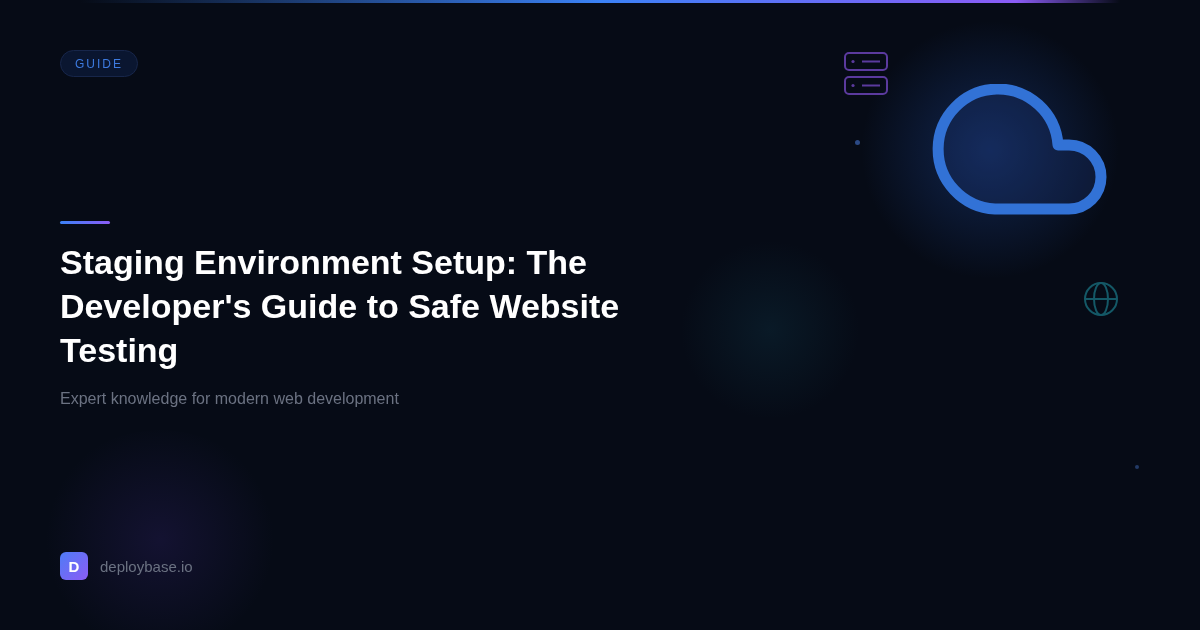 Image resolution: width=1200 pixels, height=630 pixels. Describe the element at coordinates (74, 566) in the screenshot. I see `brand-logo: D` at that location.